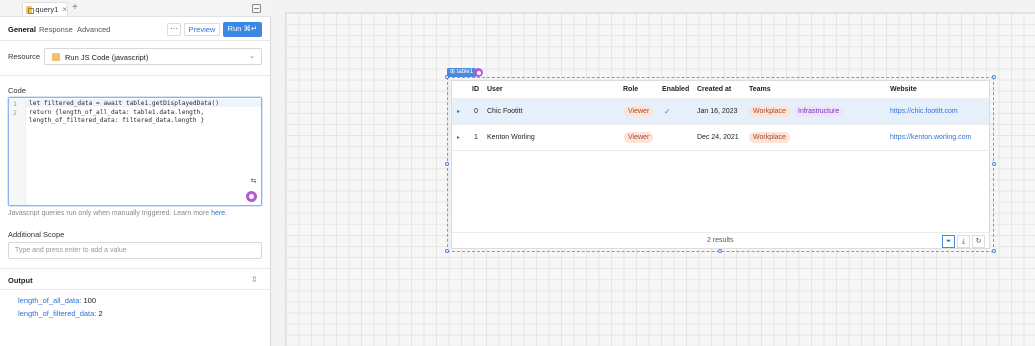 This screenshot has width=1035, height=346. What do you see at coordinates (17, 90) in the screenshot?
I see `code-label: Code` at bounding box center [17, 90].